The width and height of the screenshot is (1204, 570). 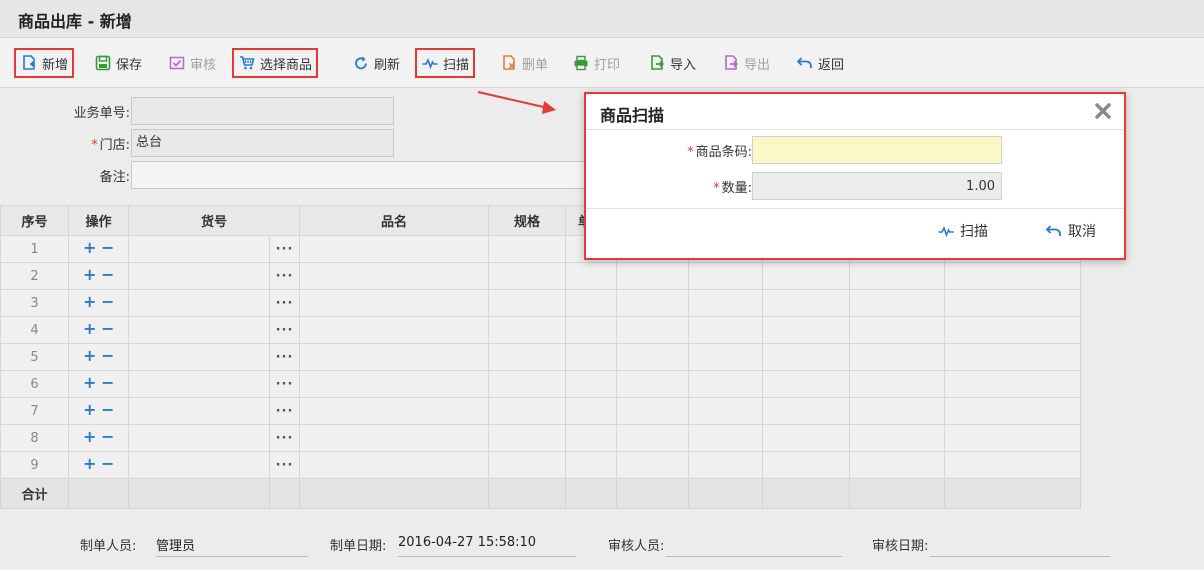 What do you see at coordinates (672, 63) in the screenshot?
I see `import-button: 导入` at bounding box center [672, 63].